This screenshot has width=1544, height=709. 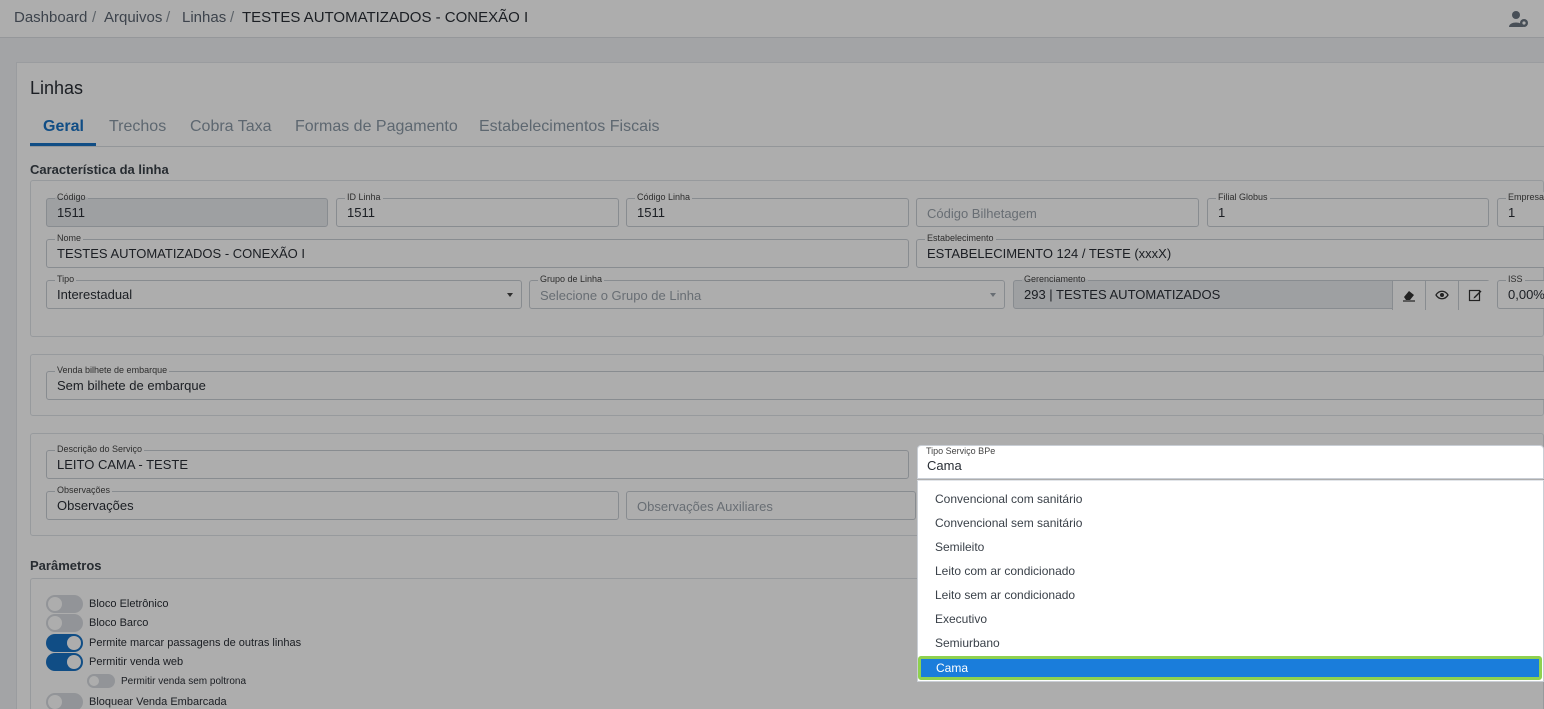 I want to click on option-executivo: Executivo, so click(x=961, y=619).